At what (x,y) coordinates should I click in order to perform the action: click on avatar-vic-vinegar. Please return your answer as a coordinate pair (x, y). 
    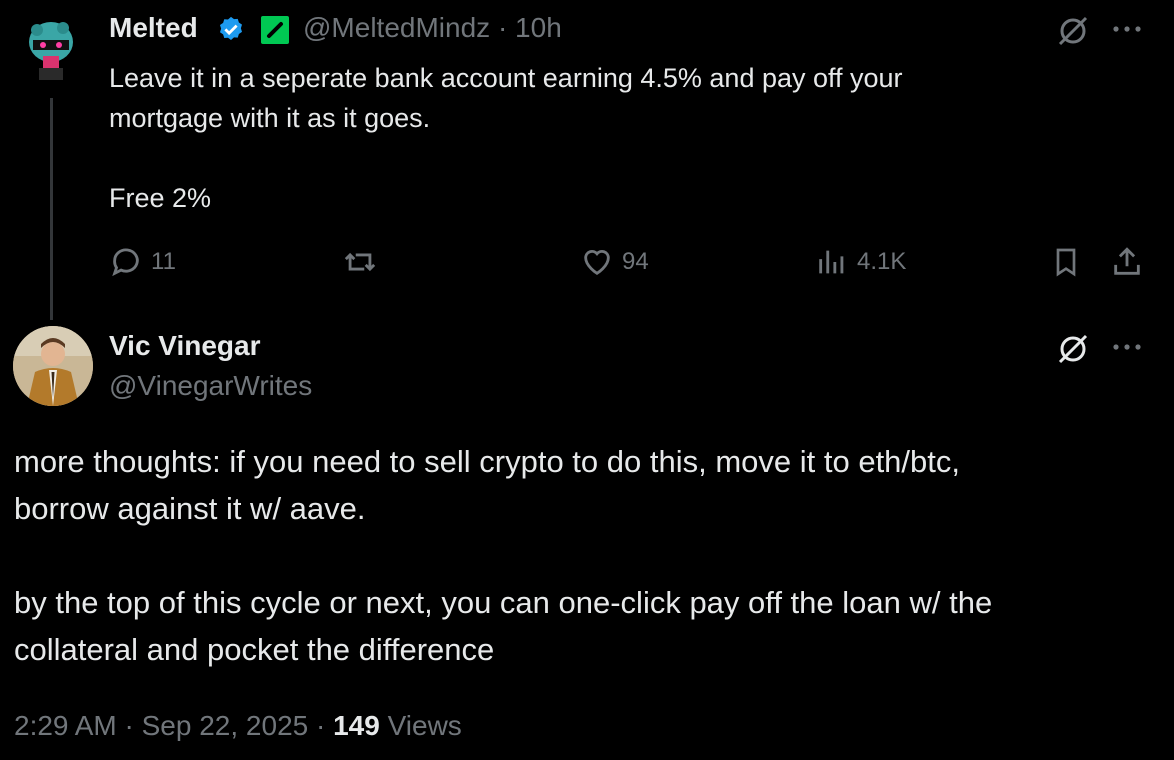
    Looking at the image, I should click on (53, 366).